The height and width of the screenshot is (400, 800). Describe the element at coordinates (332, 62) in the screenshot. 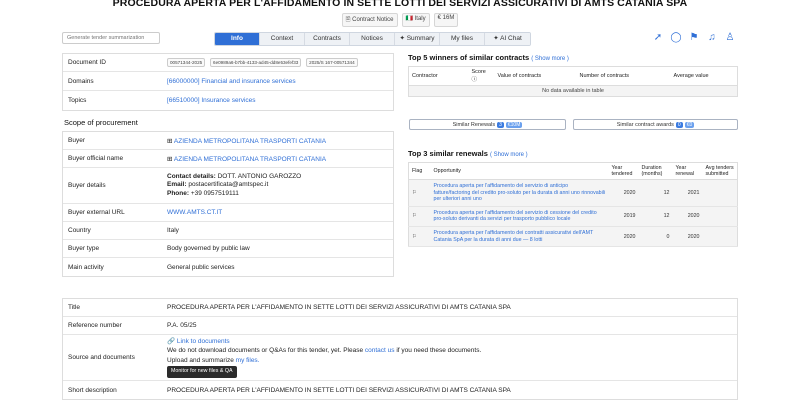

I see `document-id-chip: 2025/S 167-00571344` at that location.